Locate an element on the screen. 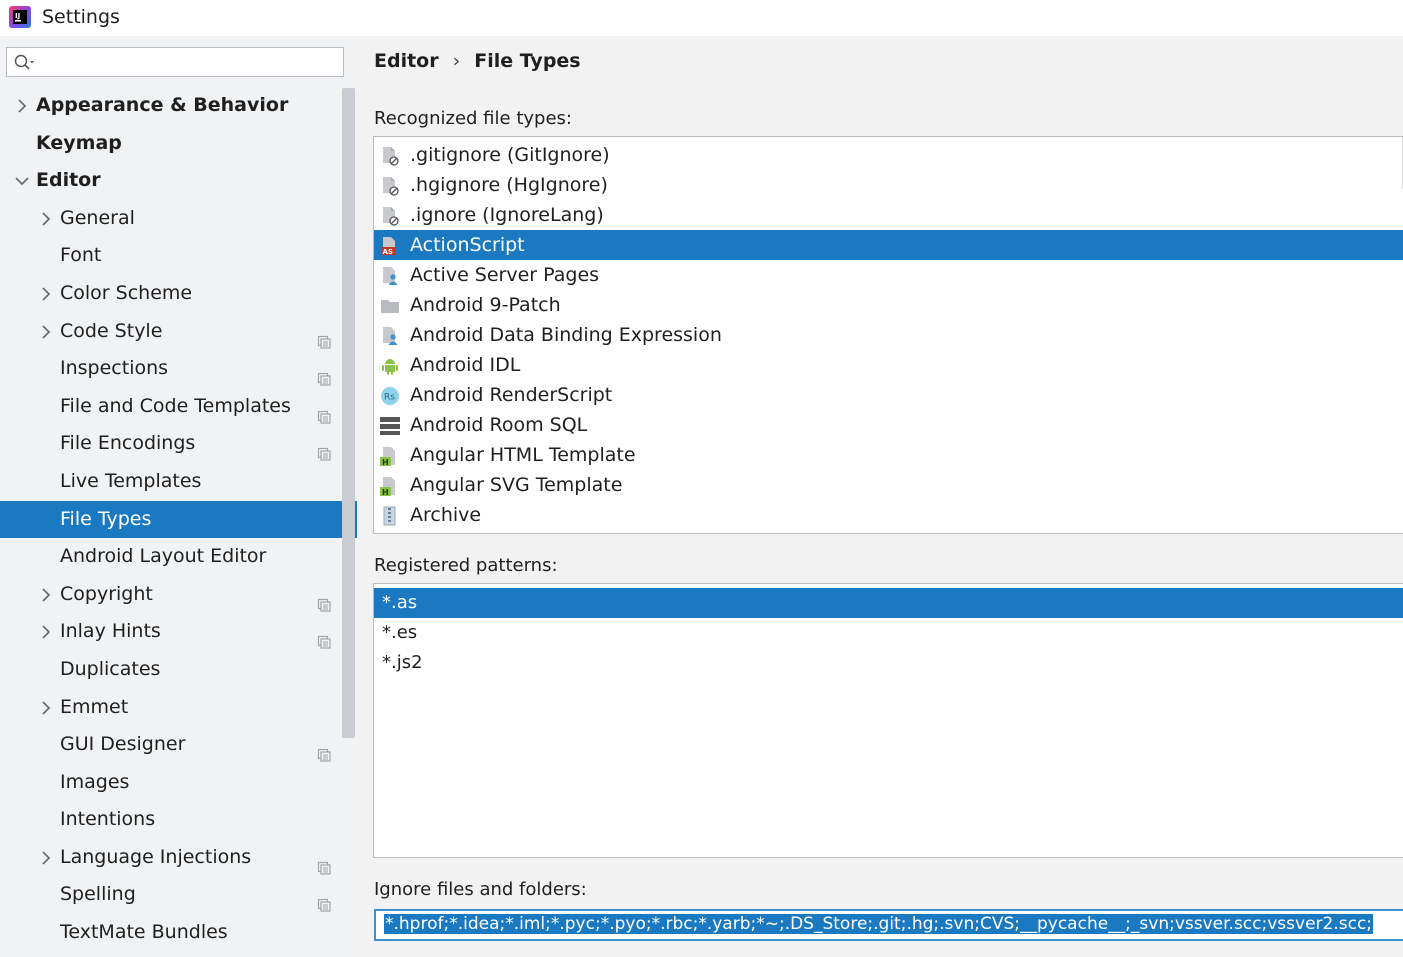 The image size is (1403, 957). sidebar-item-emmet: Emmet is located at coordinates (178, 708).